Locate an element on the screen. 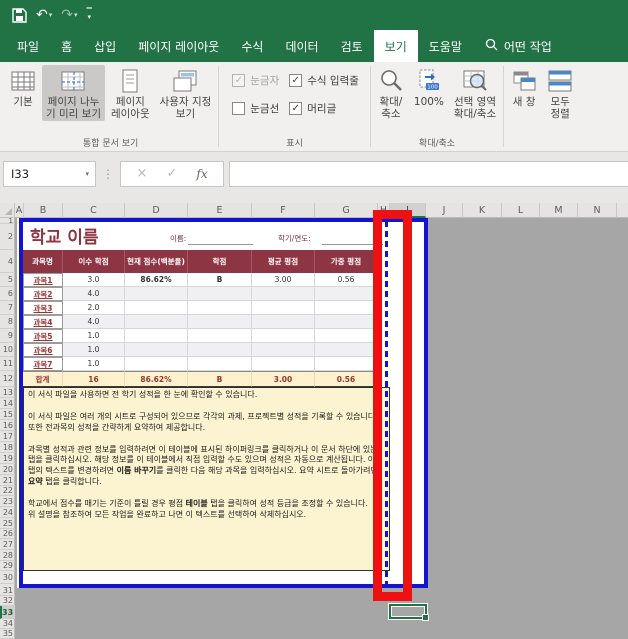  page-layout-view-button: 페이지 레이아웃 is located at coordinates (130, 93).